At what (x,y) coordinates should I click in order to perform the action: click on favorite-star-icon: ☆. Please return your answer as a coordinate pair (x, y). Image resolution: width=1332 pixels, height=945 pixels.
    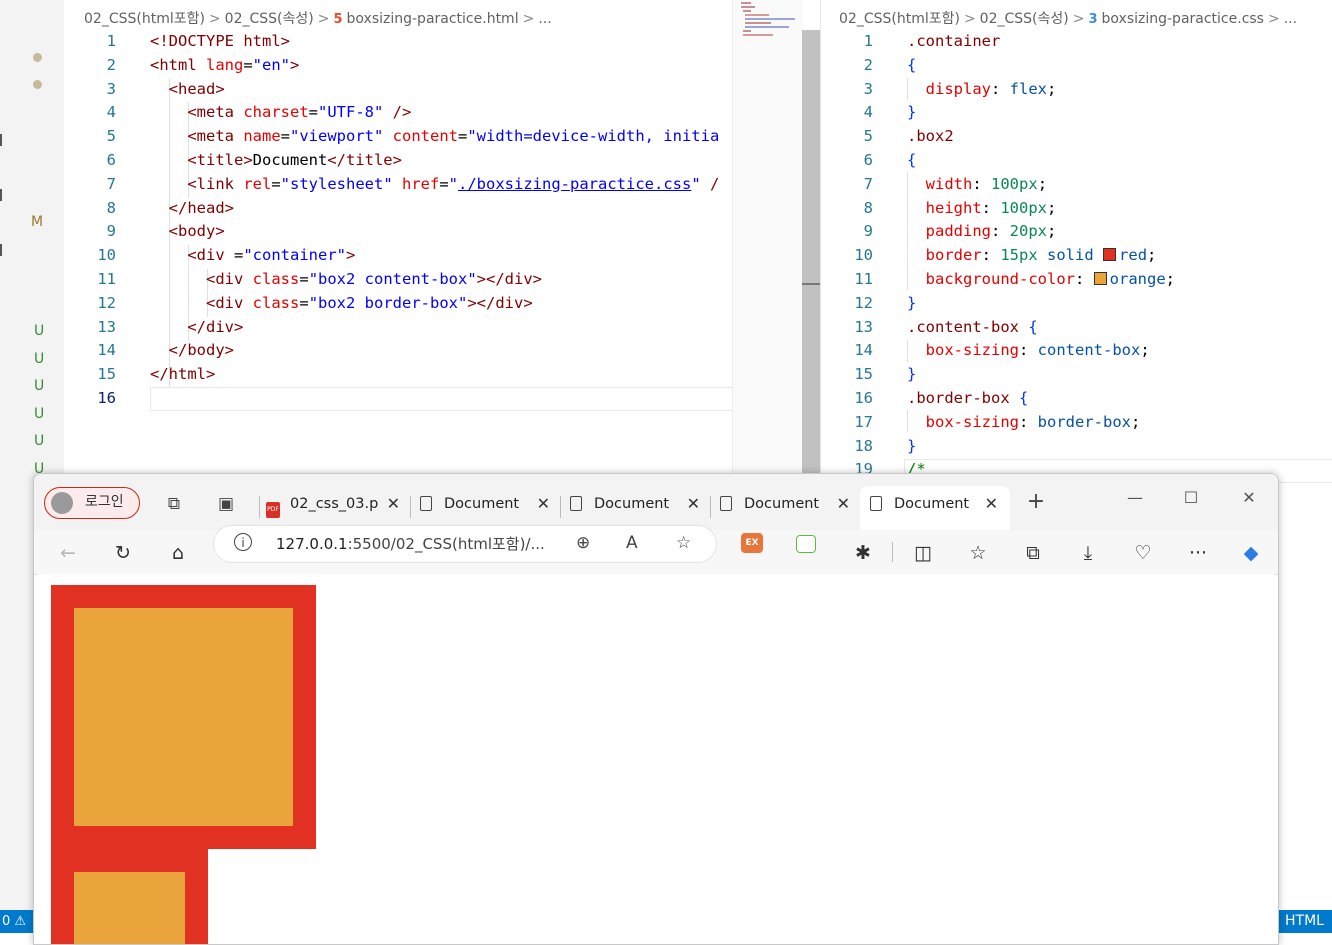
    Looking at the image, I should click on (683, 543).